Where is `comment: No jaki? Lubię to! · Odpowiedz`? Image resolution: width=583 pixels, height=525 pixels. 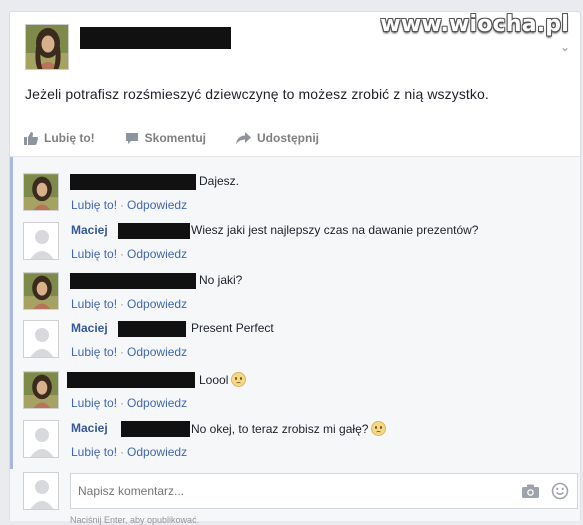 comment: No jaki? Lubię to! · Odpowiedz is located at coordinates (293, 292).